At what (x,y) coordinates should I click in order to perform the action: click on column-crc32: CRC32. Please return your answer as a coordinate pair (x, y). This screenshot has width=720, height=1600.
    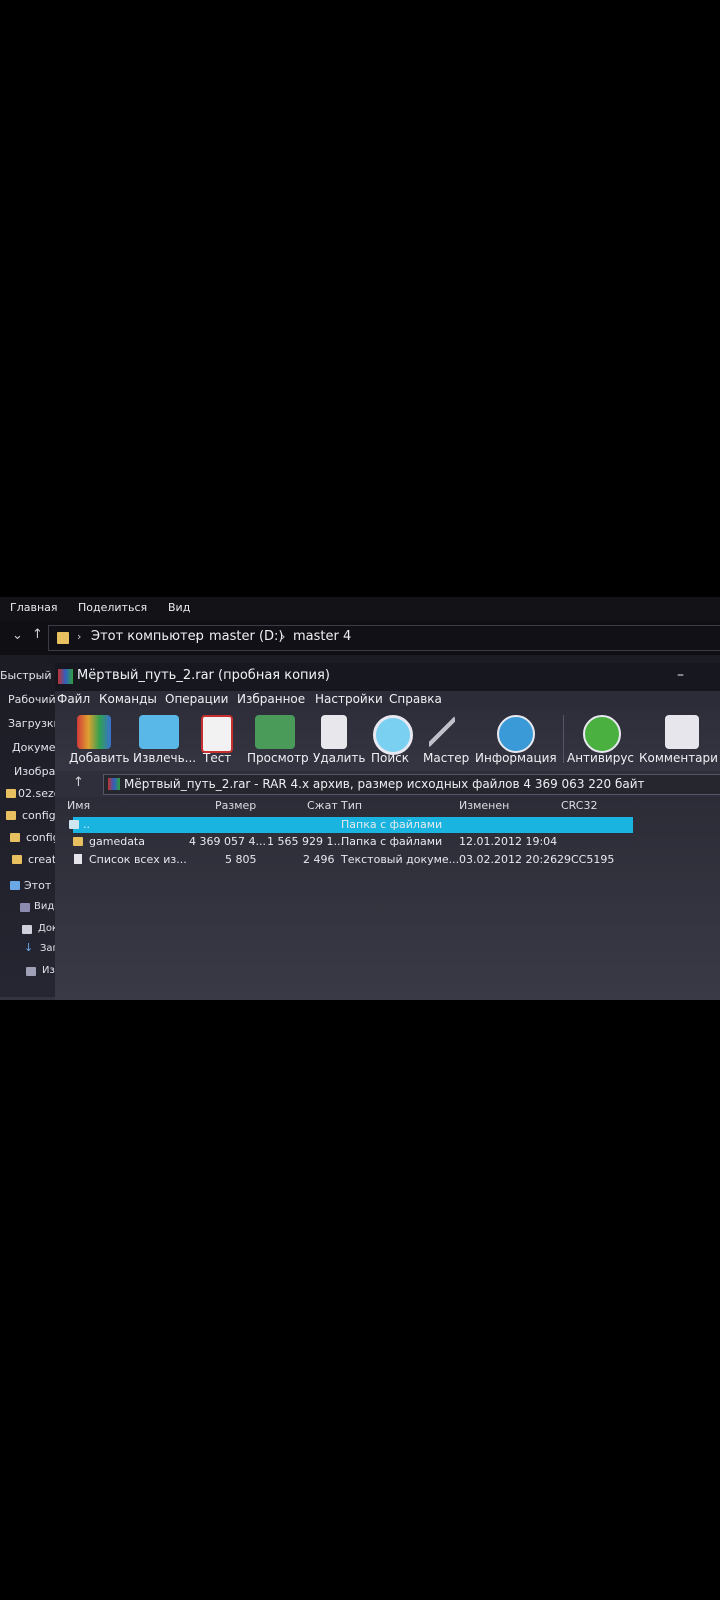
    Looking at the image, I should click on (579, 805).